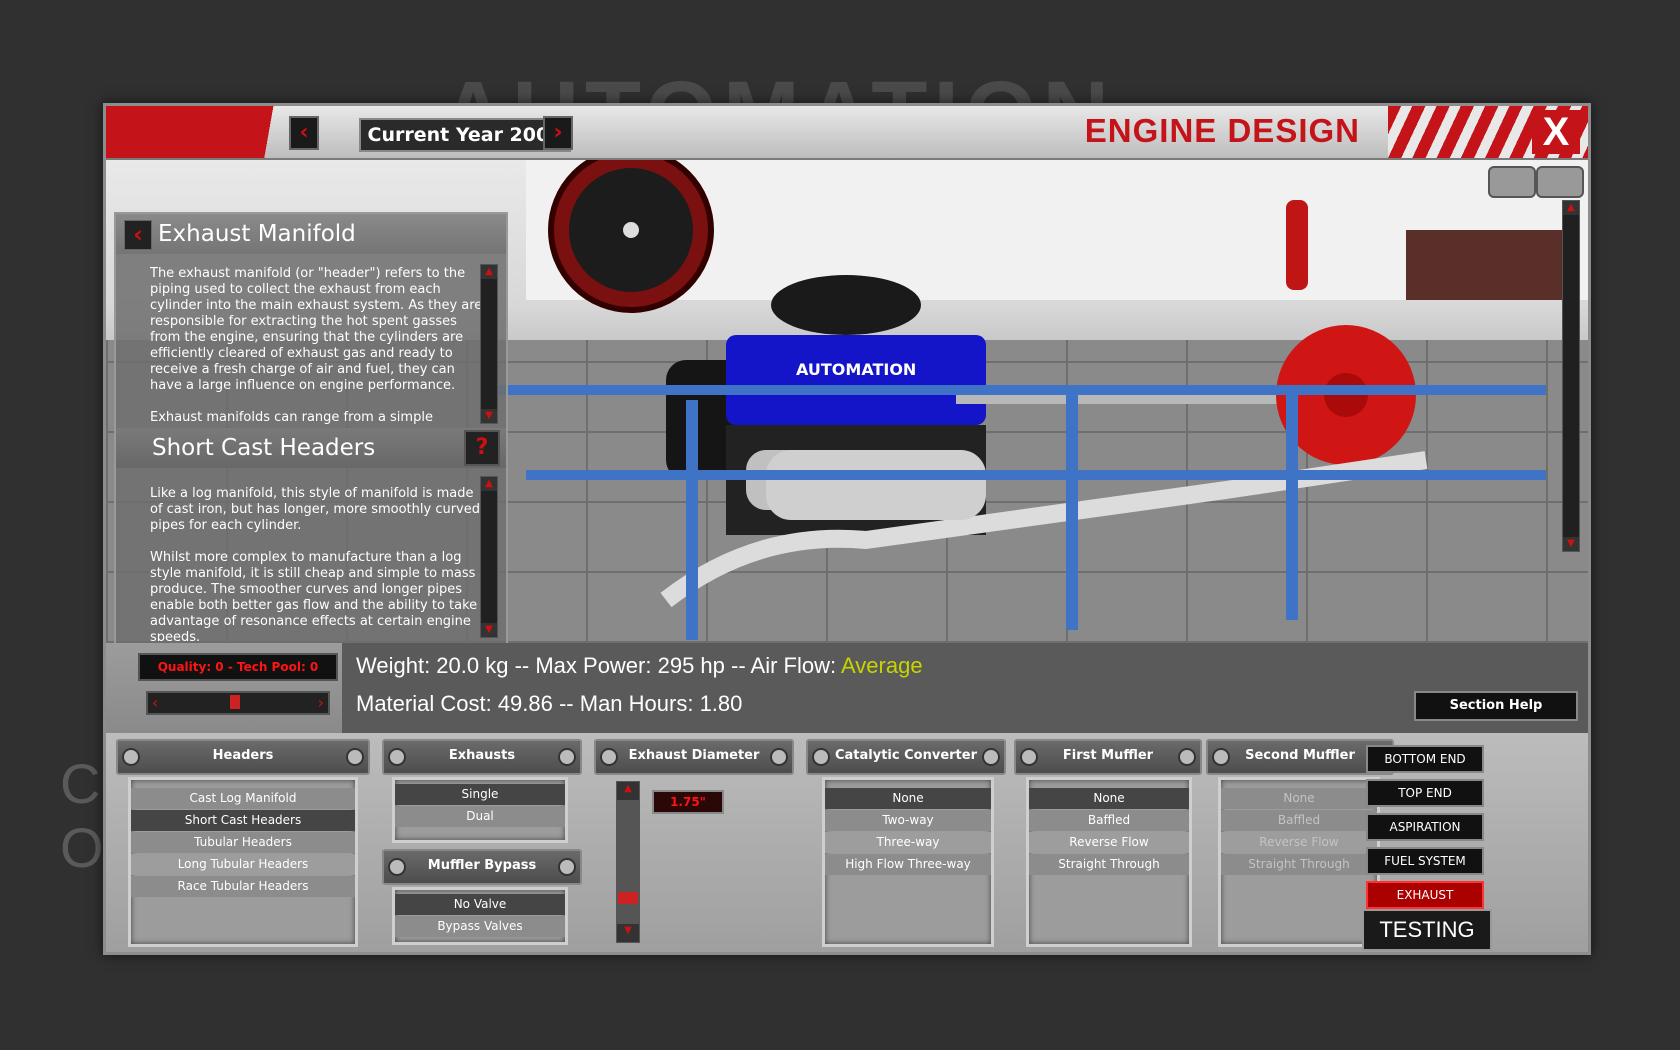  What do you see at coordinates (1556, 132) in the screenshot?
I see `close-button: X` at bounding box center [1556, 132].